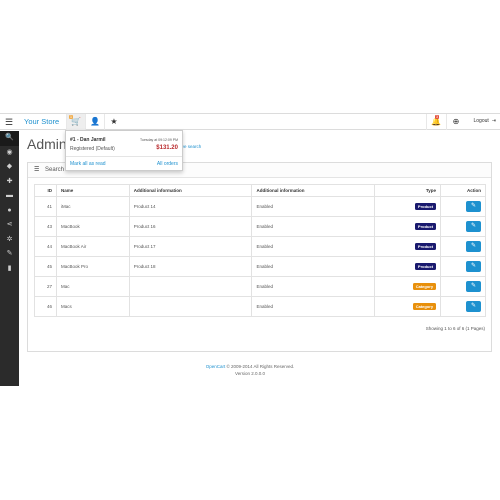  I want to click on col-action: Action, so click(463, 190).